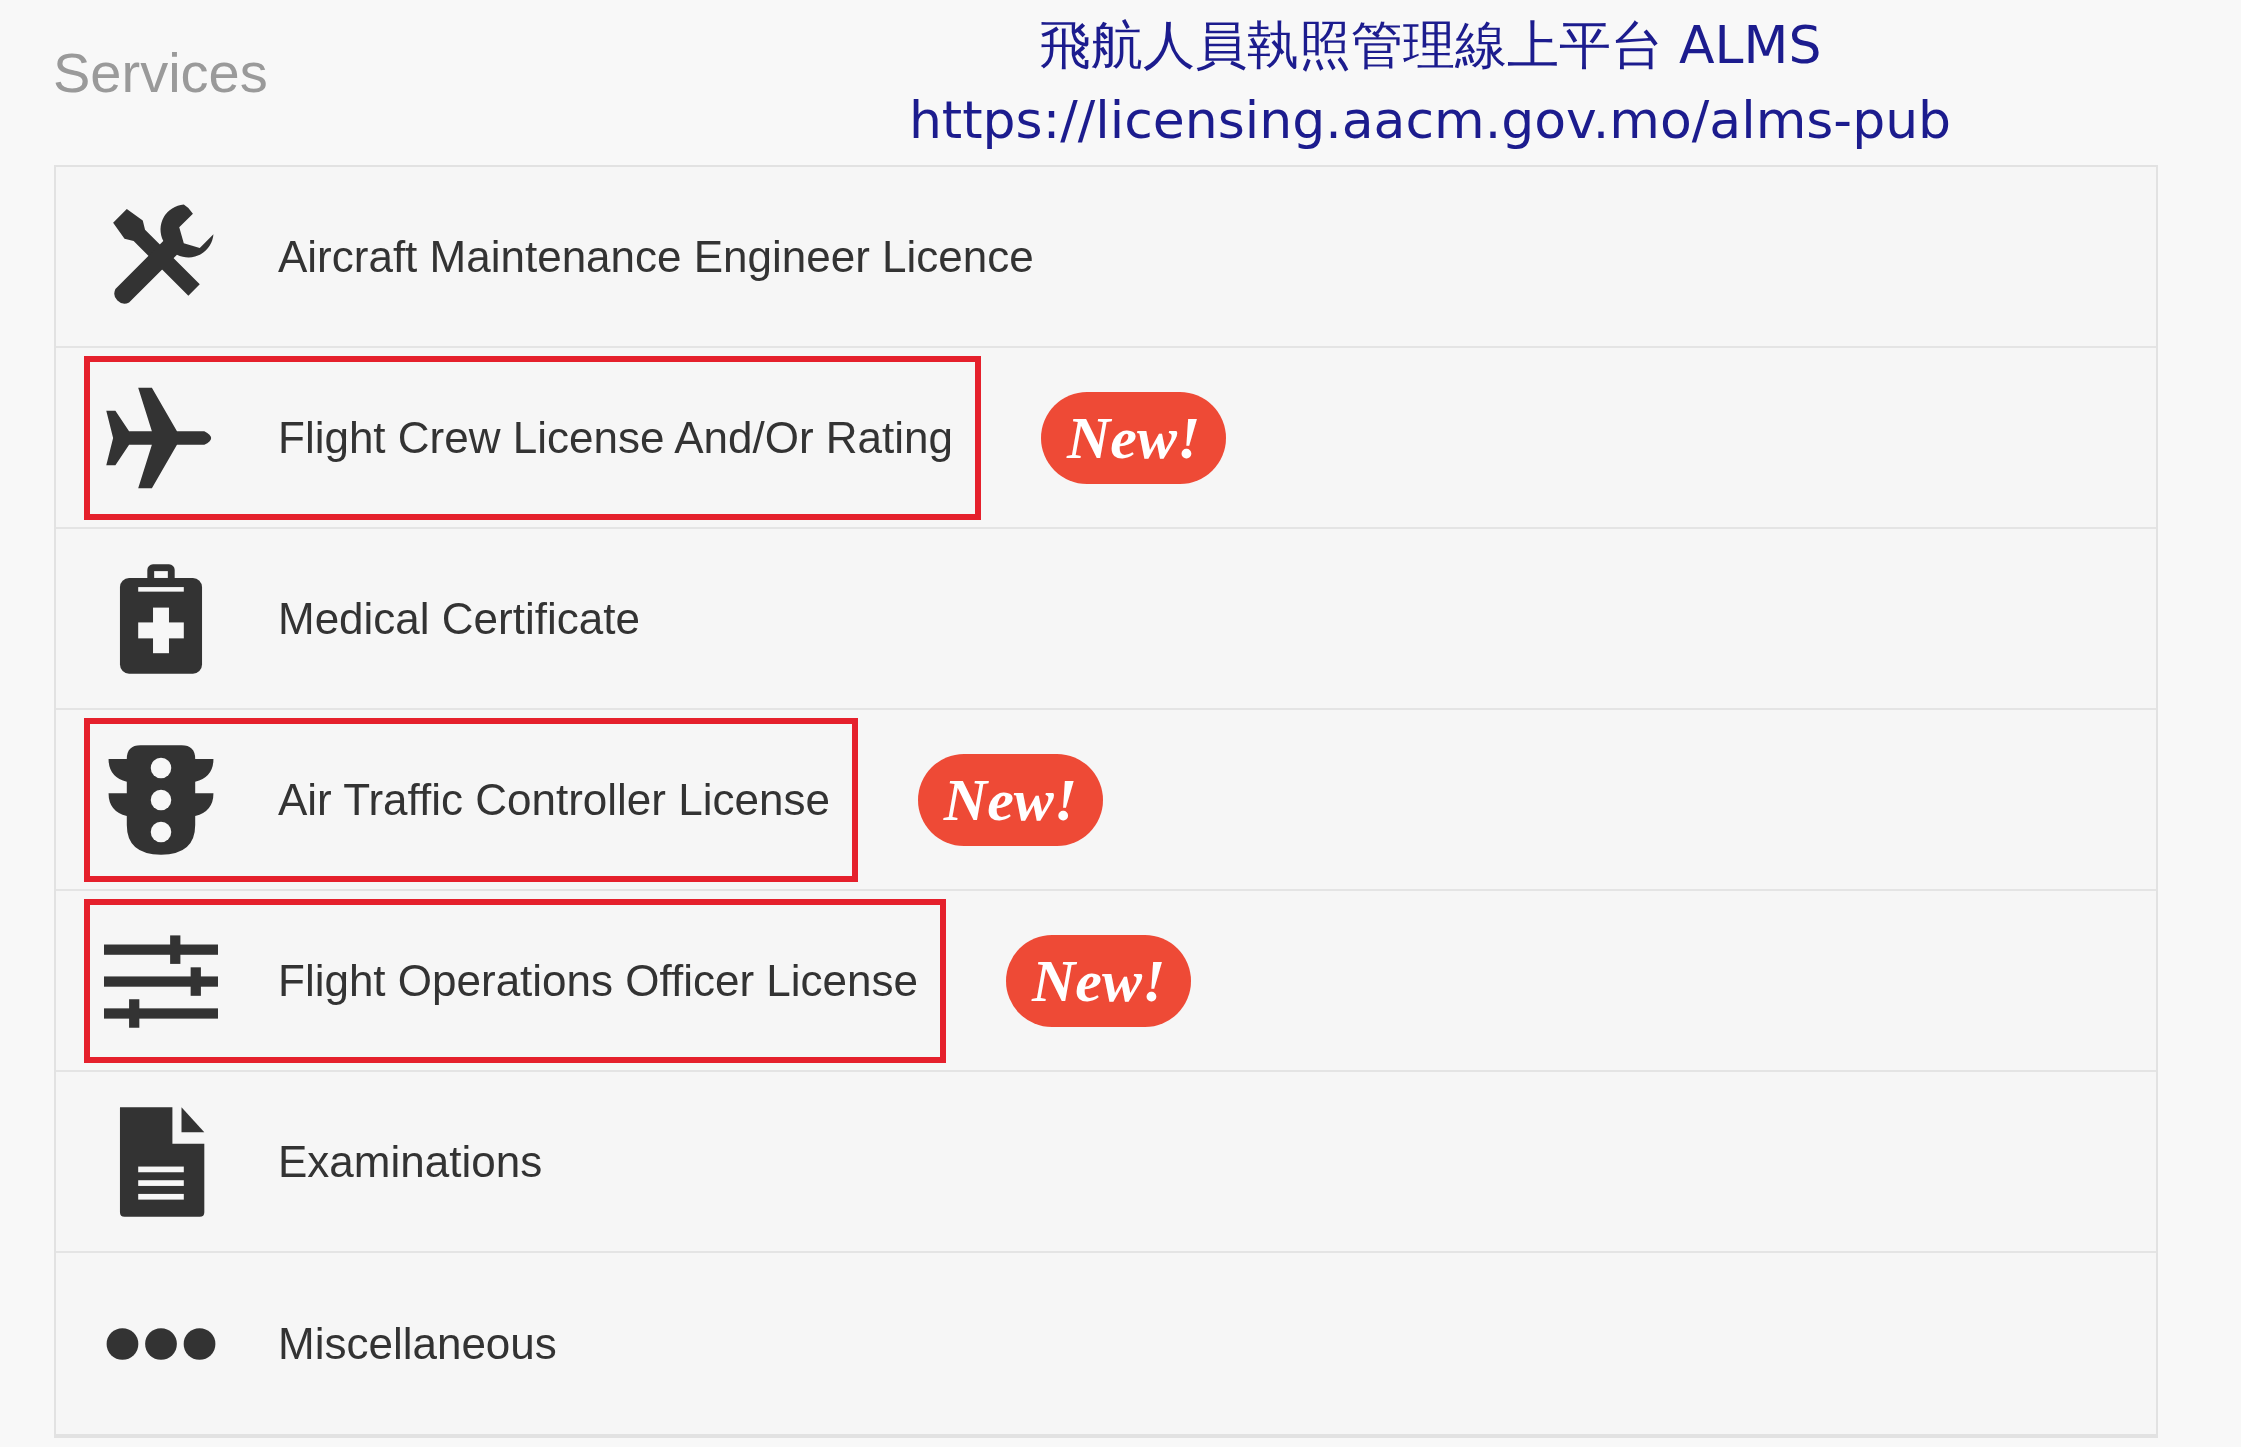 The image size is (2241, 1447). I want to click on service-label: Air Traffic Controller License, so click(554, 799).